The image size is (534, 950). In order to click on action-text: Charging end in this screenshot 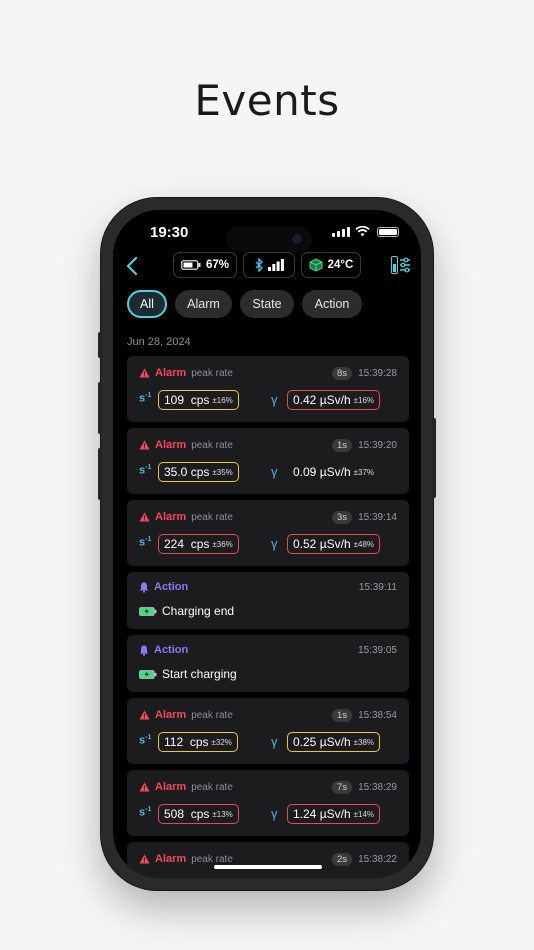, I will do `click(198, 611)`.